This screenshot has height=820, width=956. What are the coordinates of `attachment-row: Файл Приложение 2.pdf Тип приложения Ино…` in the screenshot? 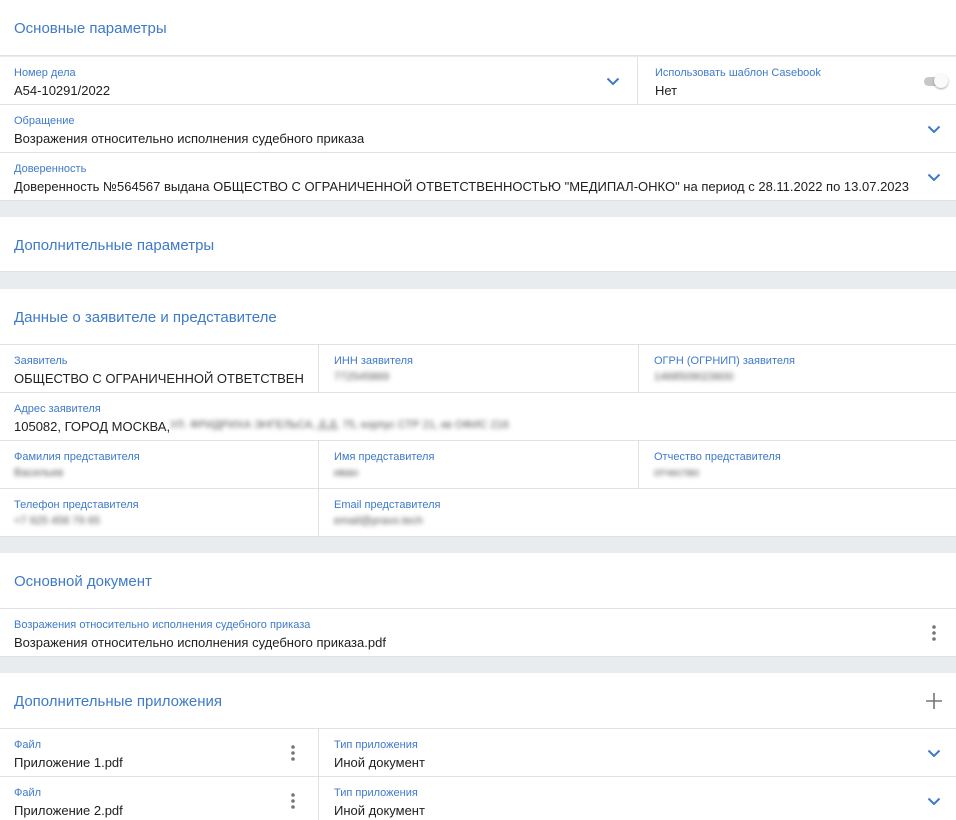 It's located at (478, 798).